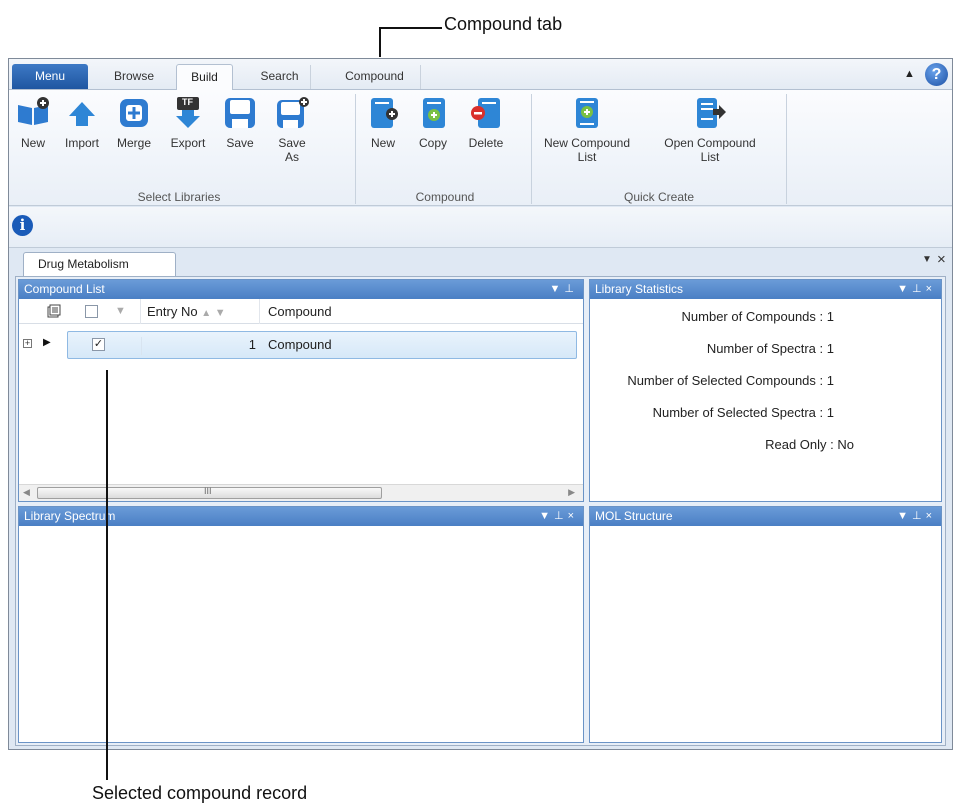 The image size is (955, 809). What do you see at coordinates (91, 311) in the screenshot?
I see `select-all-checkbox` at bounding box center [91, 311].